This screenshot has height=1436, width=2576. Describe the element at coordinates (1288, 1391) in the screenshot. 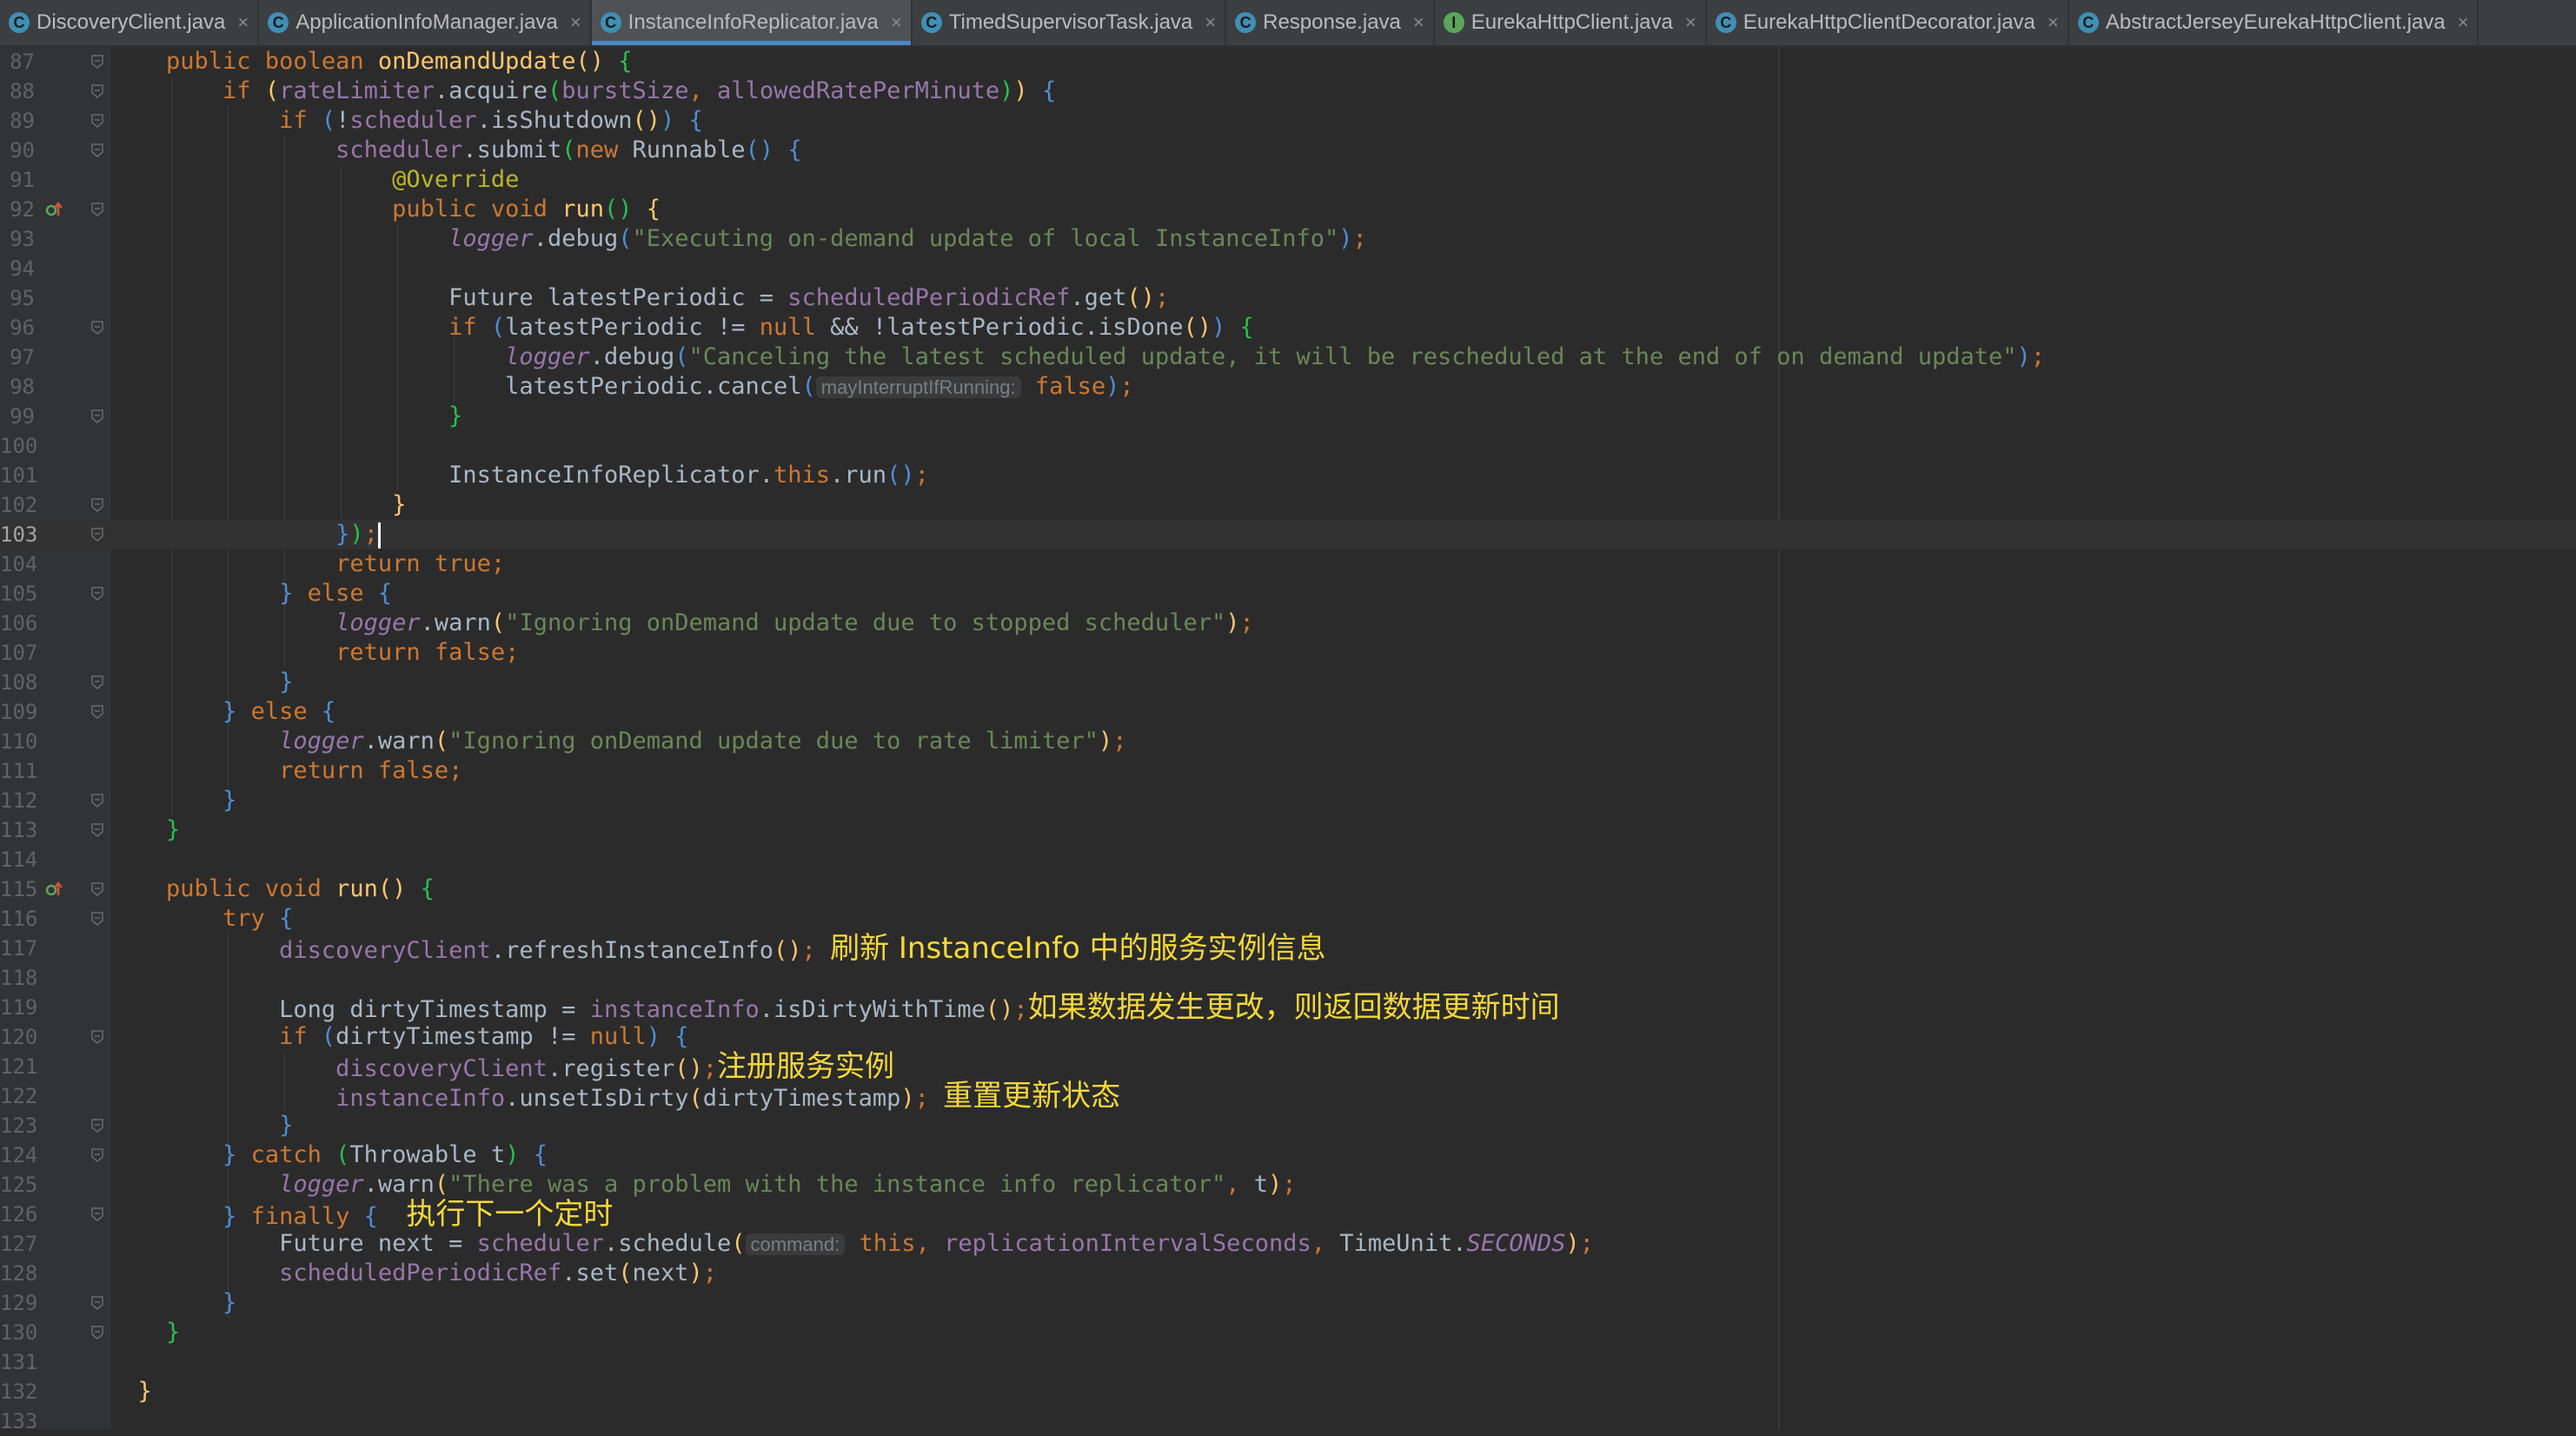

I see `code-line: 132 }` at that location.